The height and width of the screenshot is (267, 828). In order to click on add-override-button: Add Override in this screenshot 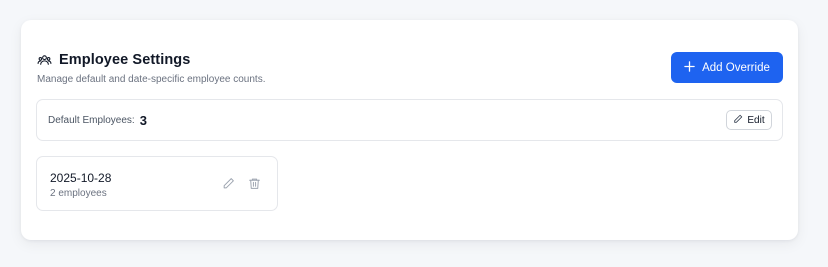, I will do `click(727, 67)`.